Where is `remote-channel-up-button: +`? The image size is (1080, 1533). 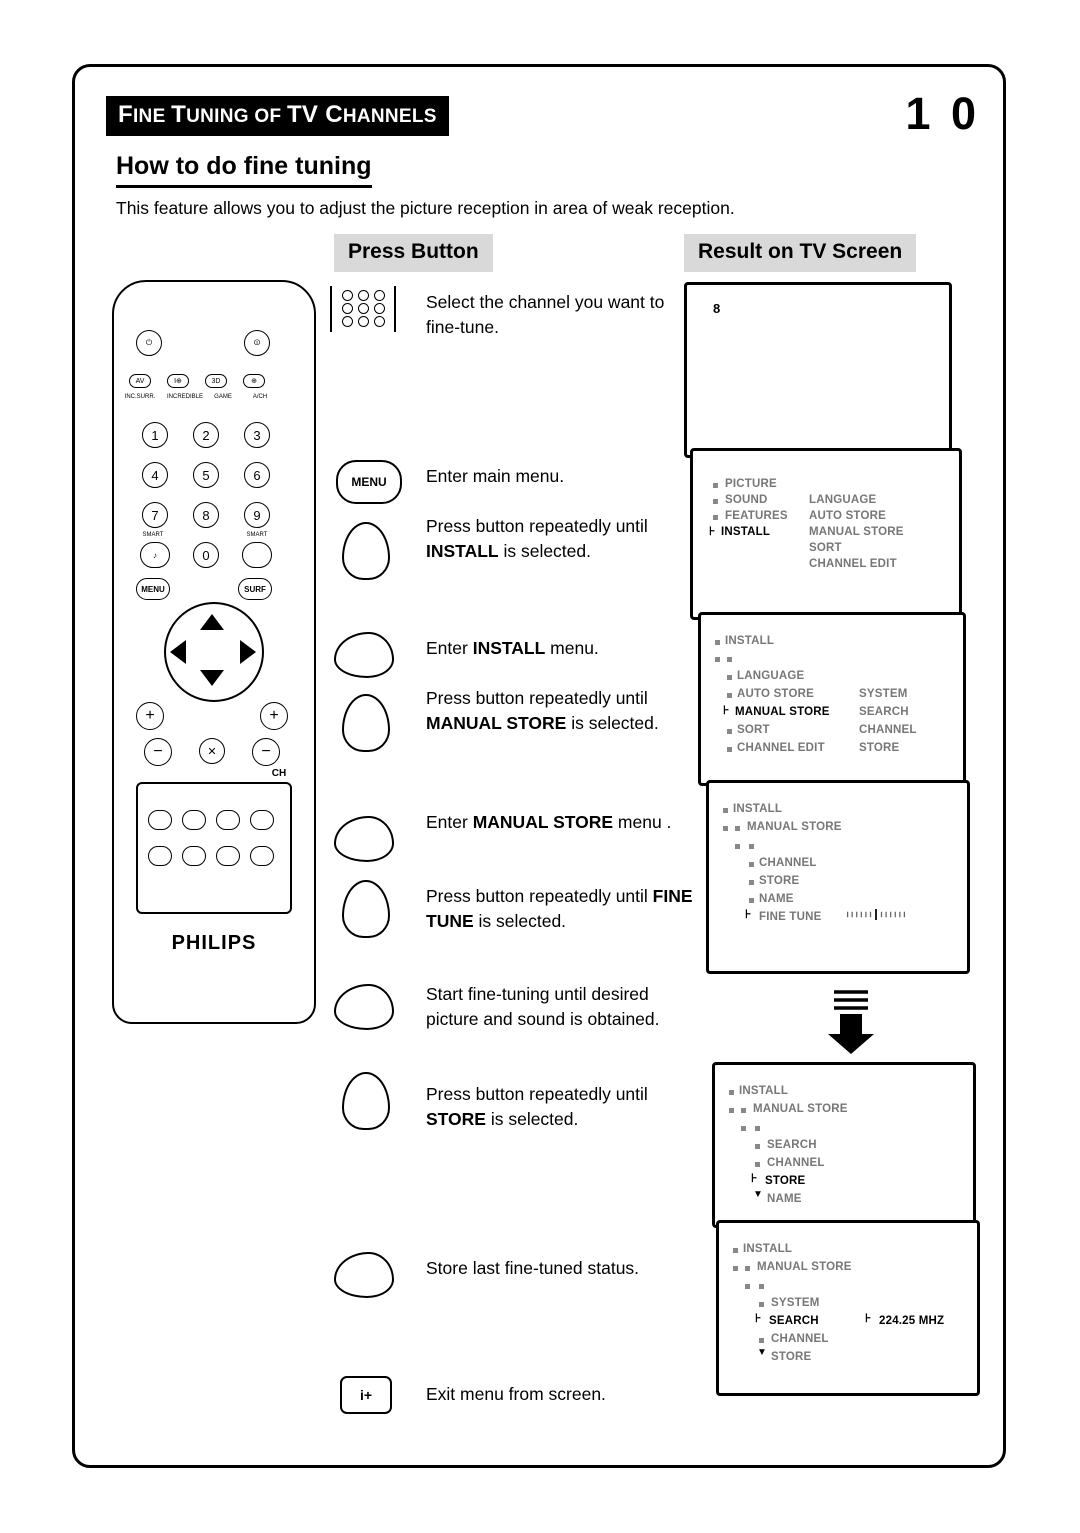
remote-channel-up-button: + is located at coordinates (274, 716).